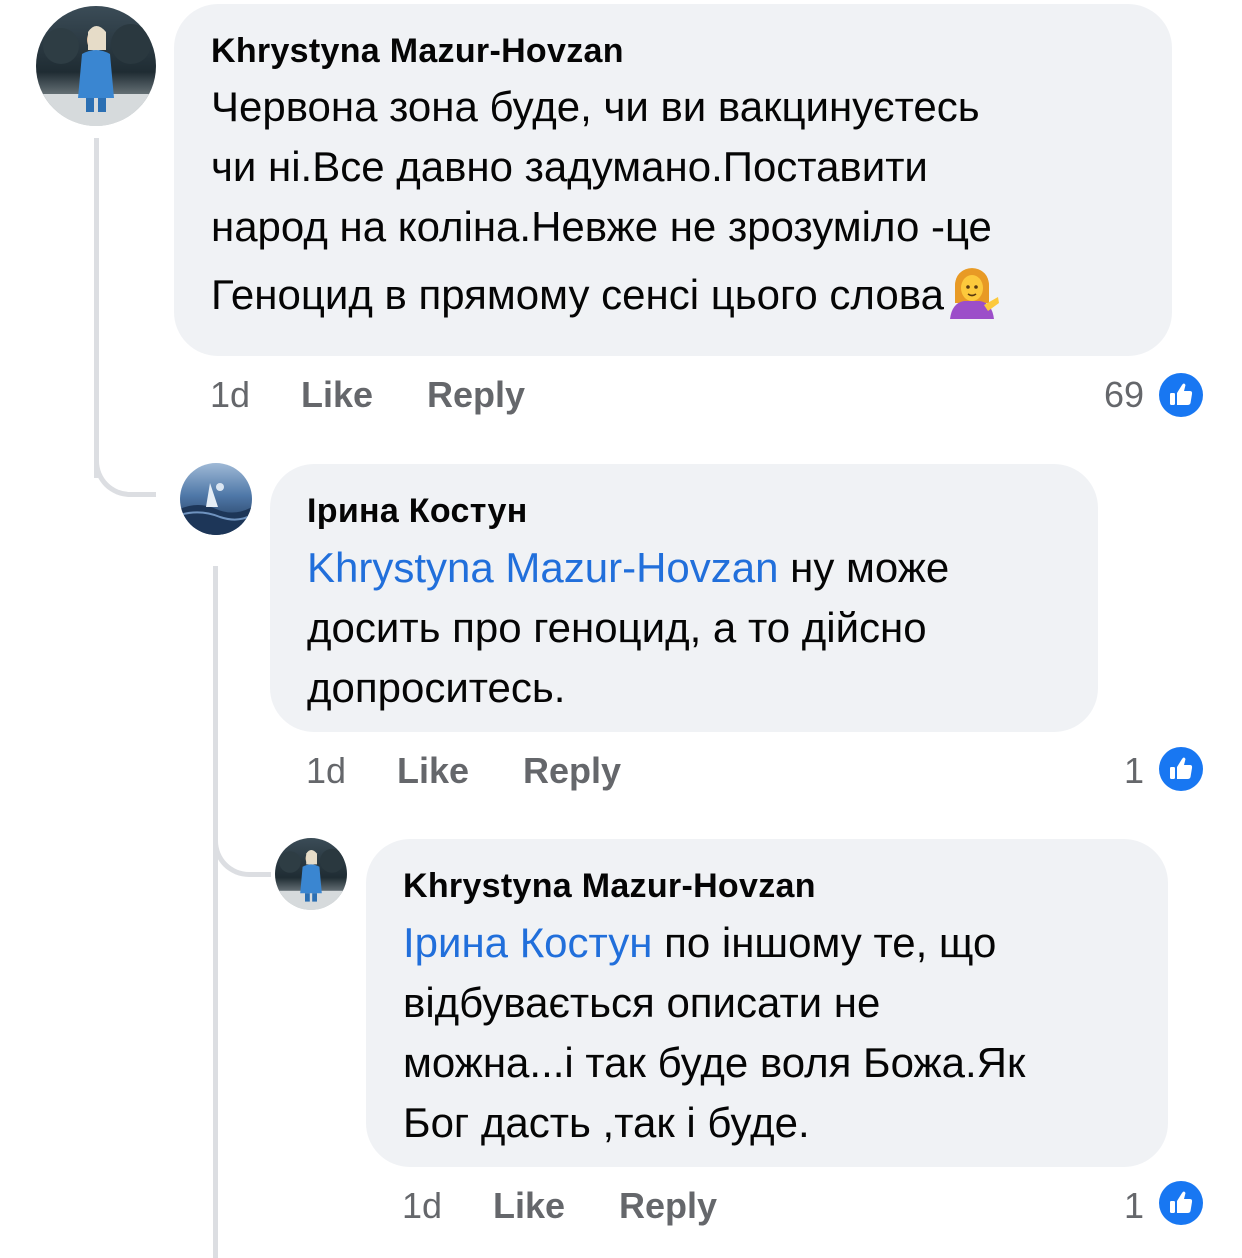  Describe the element at coordinates (1112, 395) in the screenshot. I see `reaction-count: 69` at that location.